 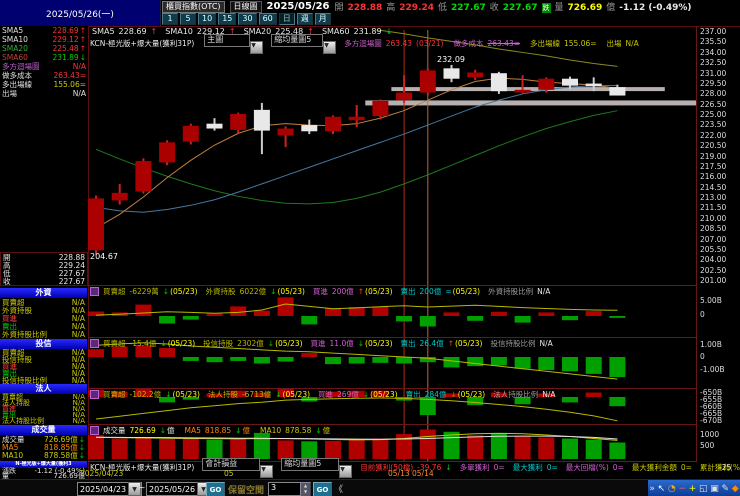 What do you see at coordinates (713, 135) in the screenshot?
I see `price-tick: 222.00` at bounding box center [713, 135].